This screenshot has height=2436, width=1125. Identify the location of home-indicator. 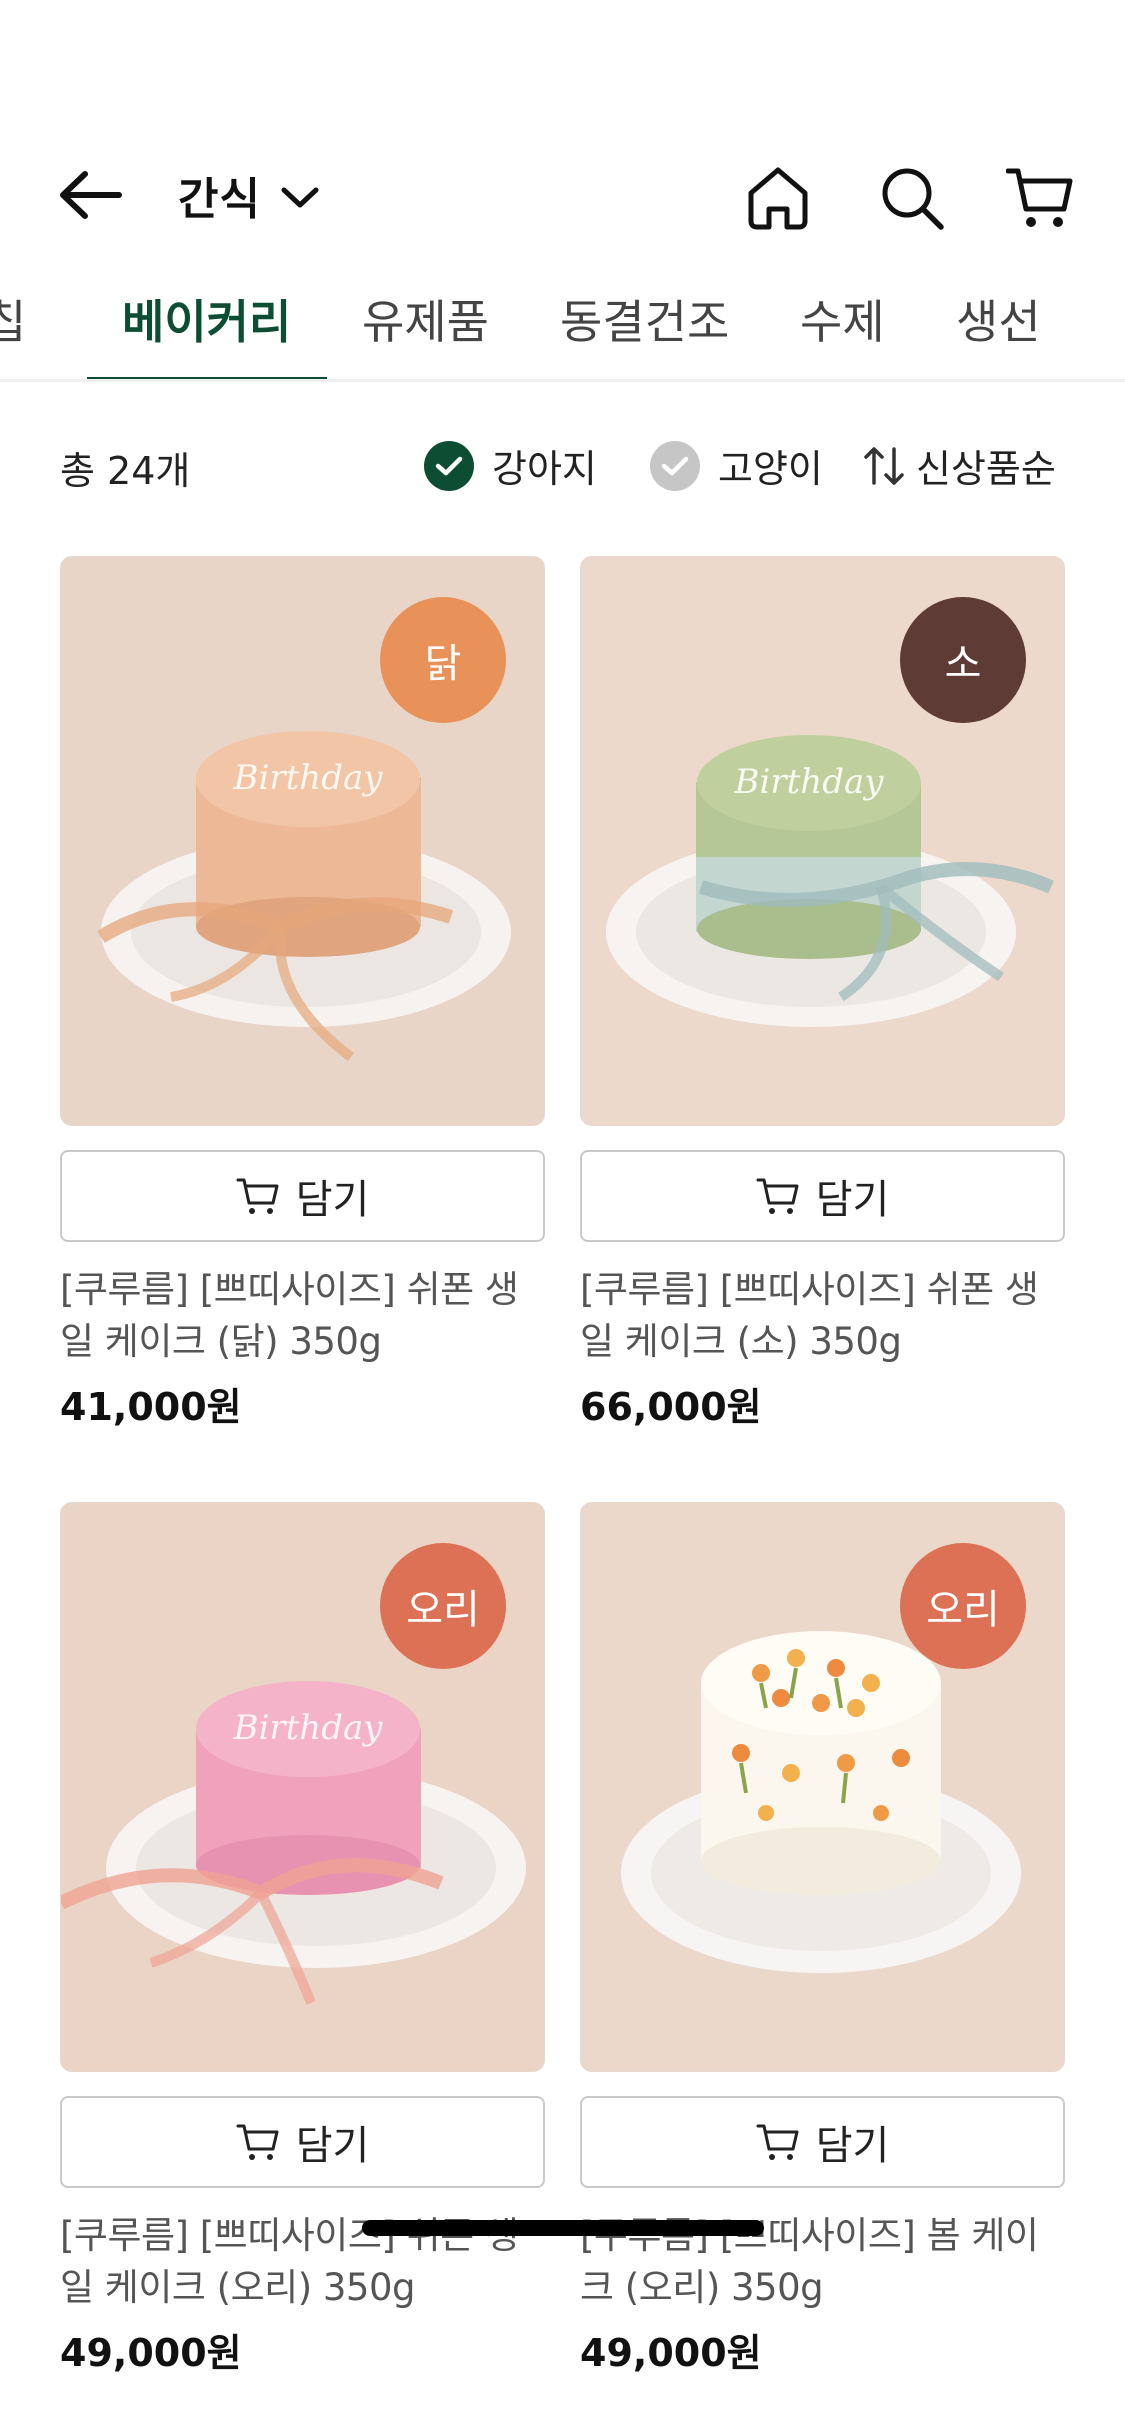
(563, 2228).